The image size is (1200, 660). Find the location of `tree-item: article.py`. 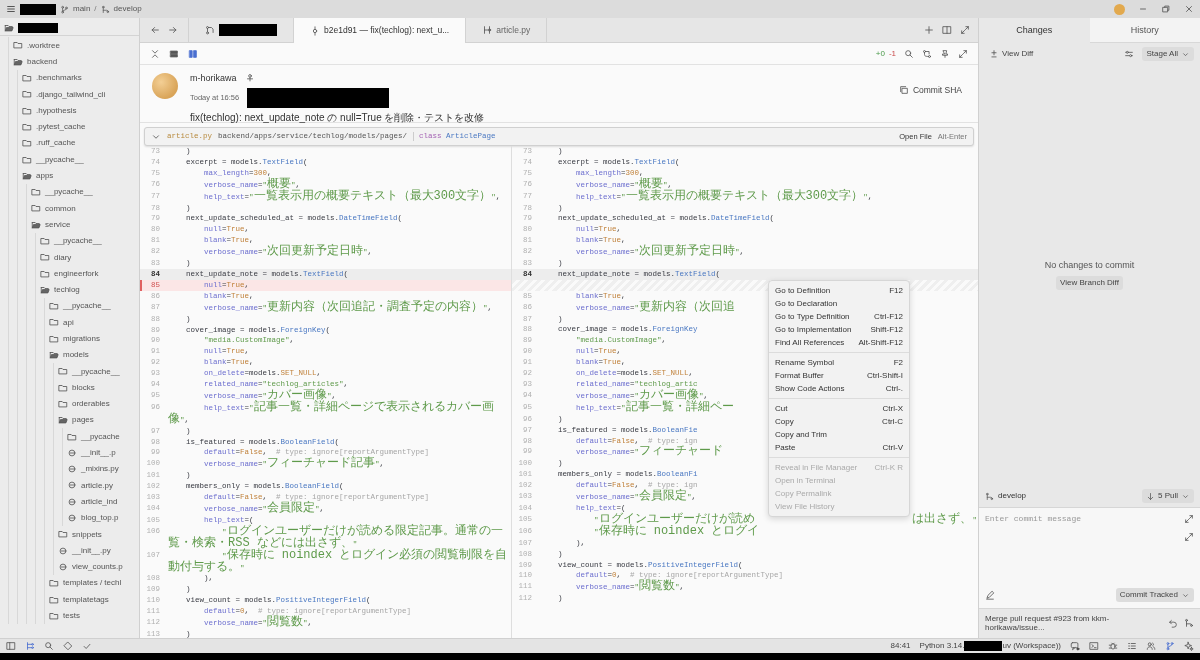

tree-item: article.py is located at coordinates (101, 485).